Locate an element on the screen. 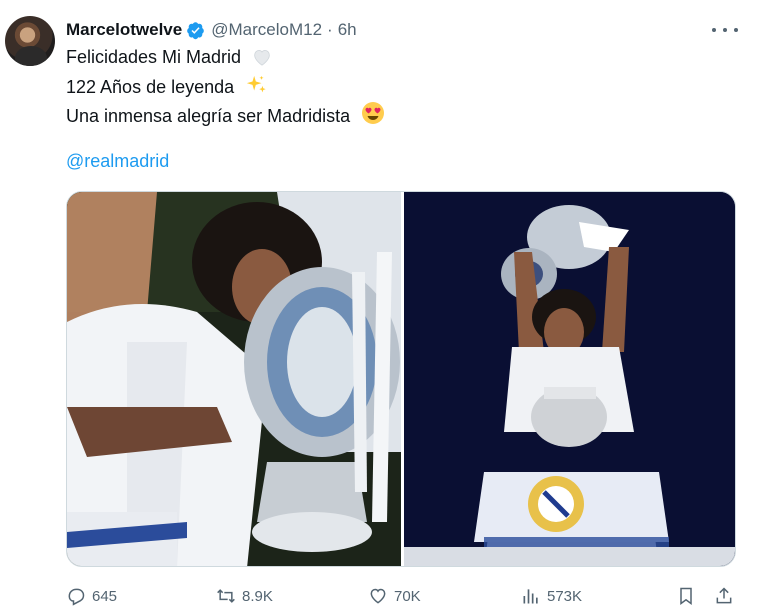  retweet-button: 8.9K is located at coordinates (244, 596).